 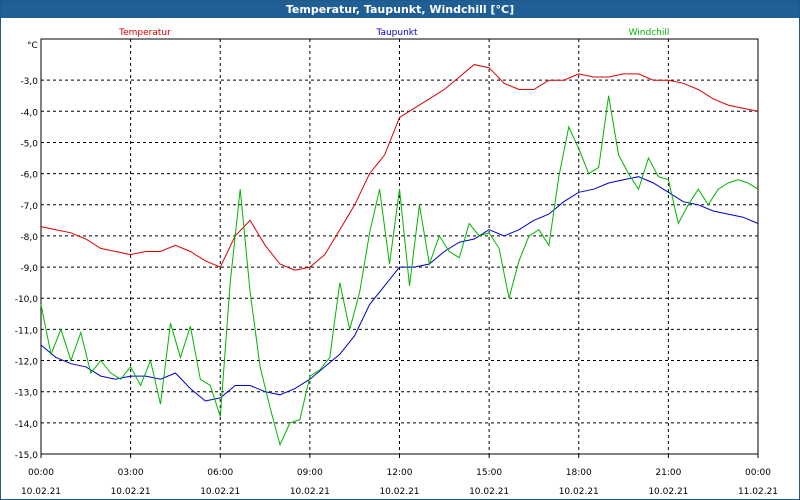 I want to click on y-axis-unit: °C, so click(x=32, y=46).